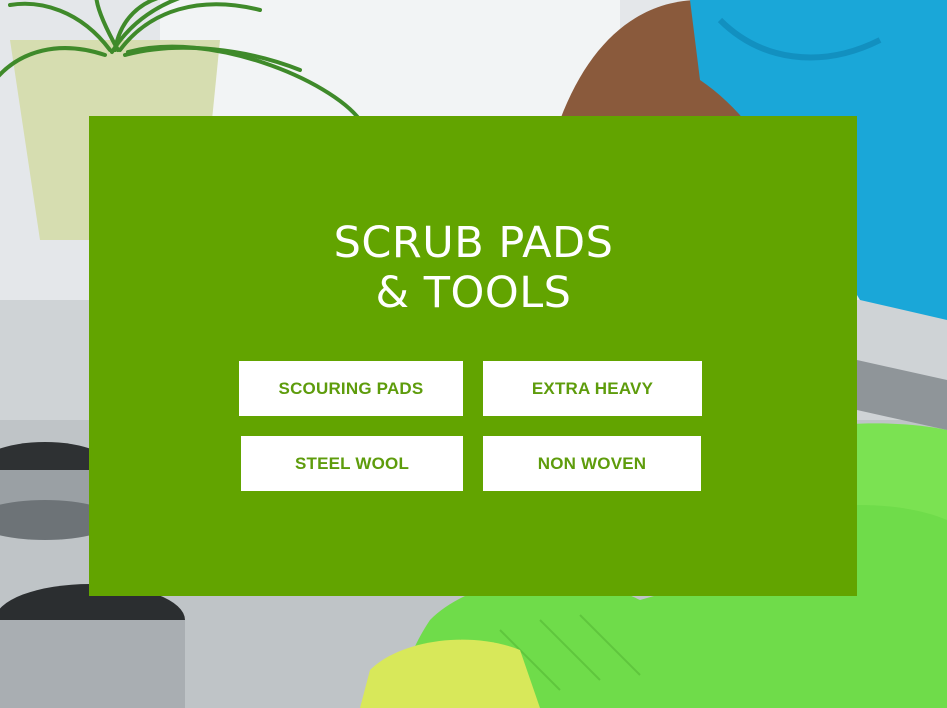 The height and width of the screenshot is (708, 947). I want to click on section-title-line1: SCRUB PADS, so click(473, 243).